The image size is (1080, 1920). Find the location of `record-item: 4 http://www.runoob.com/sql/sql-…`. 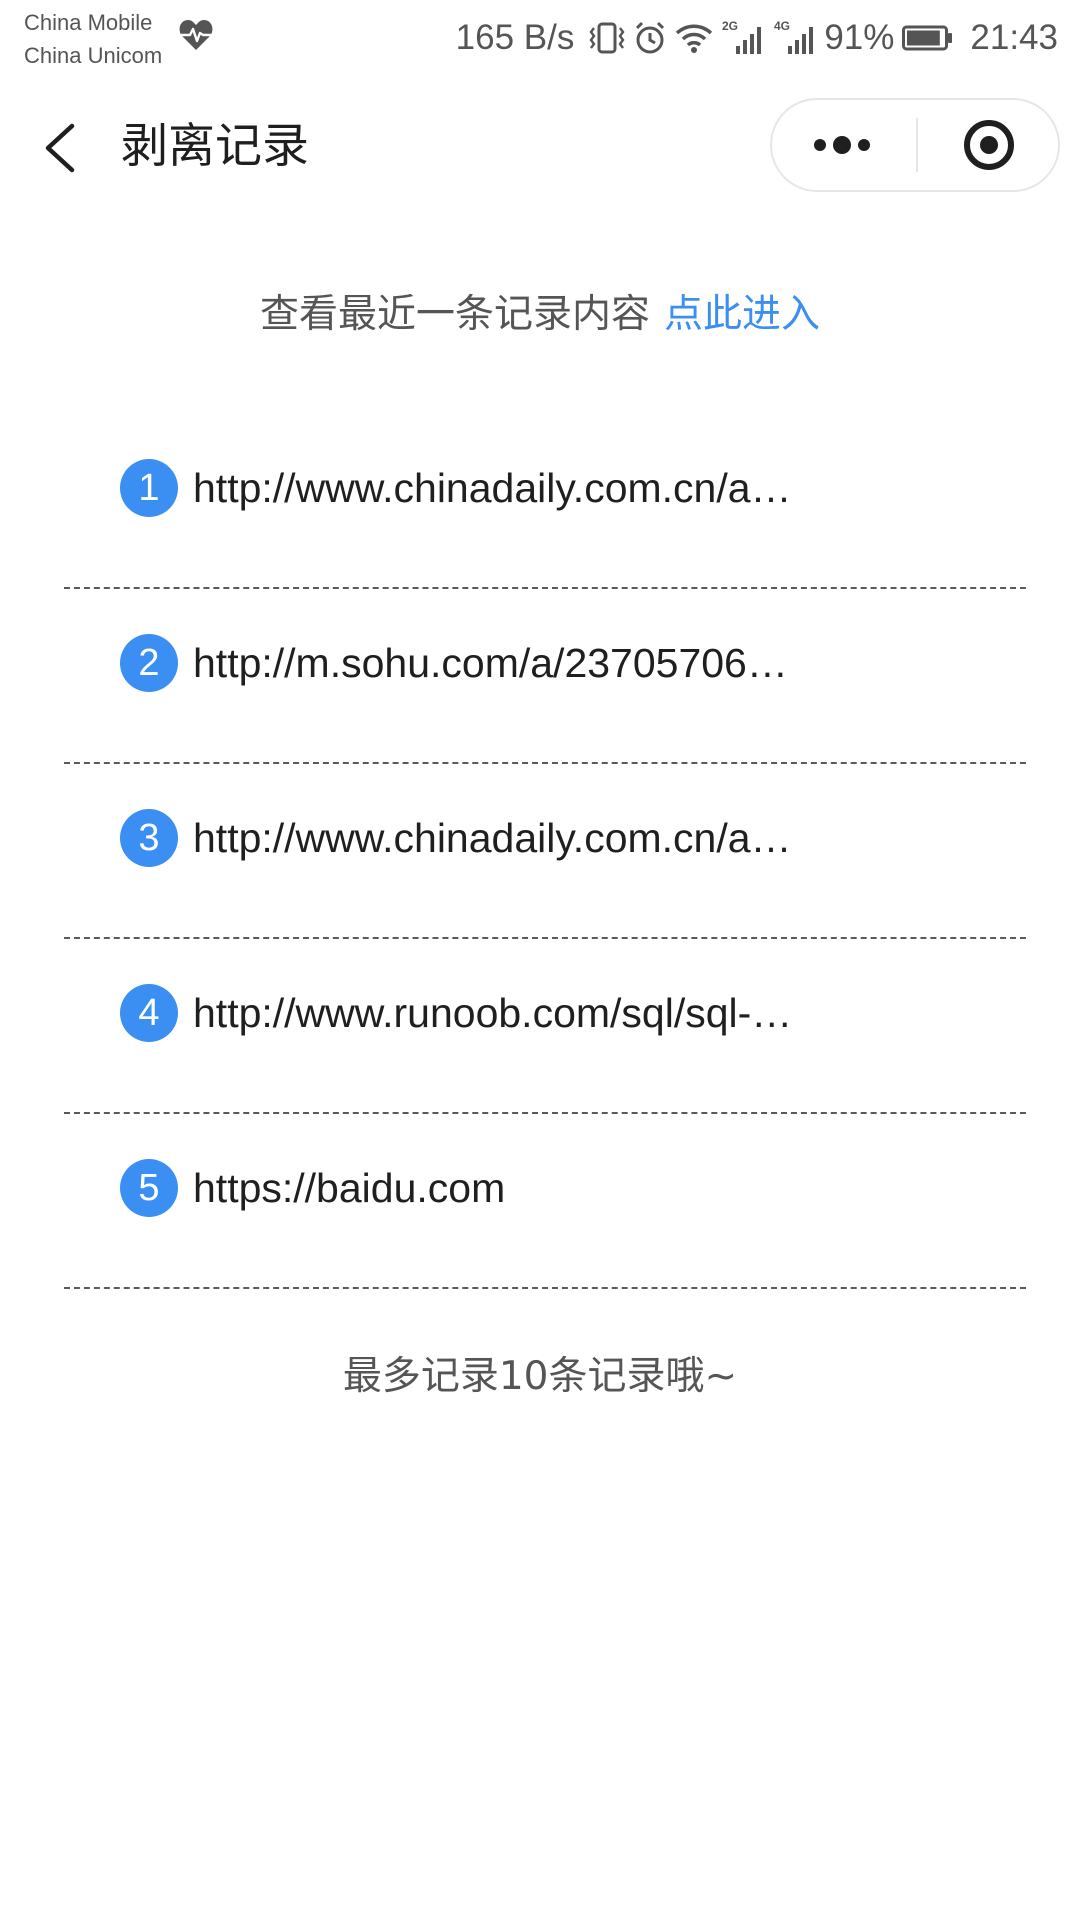

record-item: 4 http://www.runoob.com/sql/sql-… is located at coordinates (540, 1026).